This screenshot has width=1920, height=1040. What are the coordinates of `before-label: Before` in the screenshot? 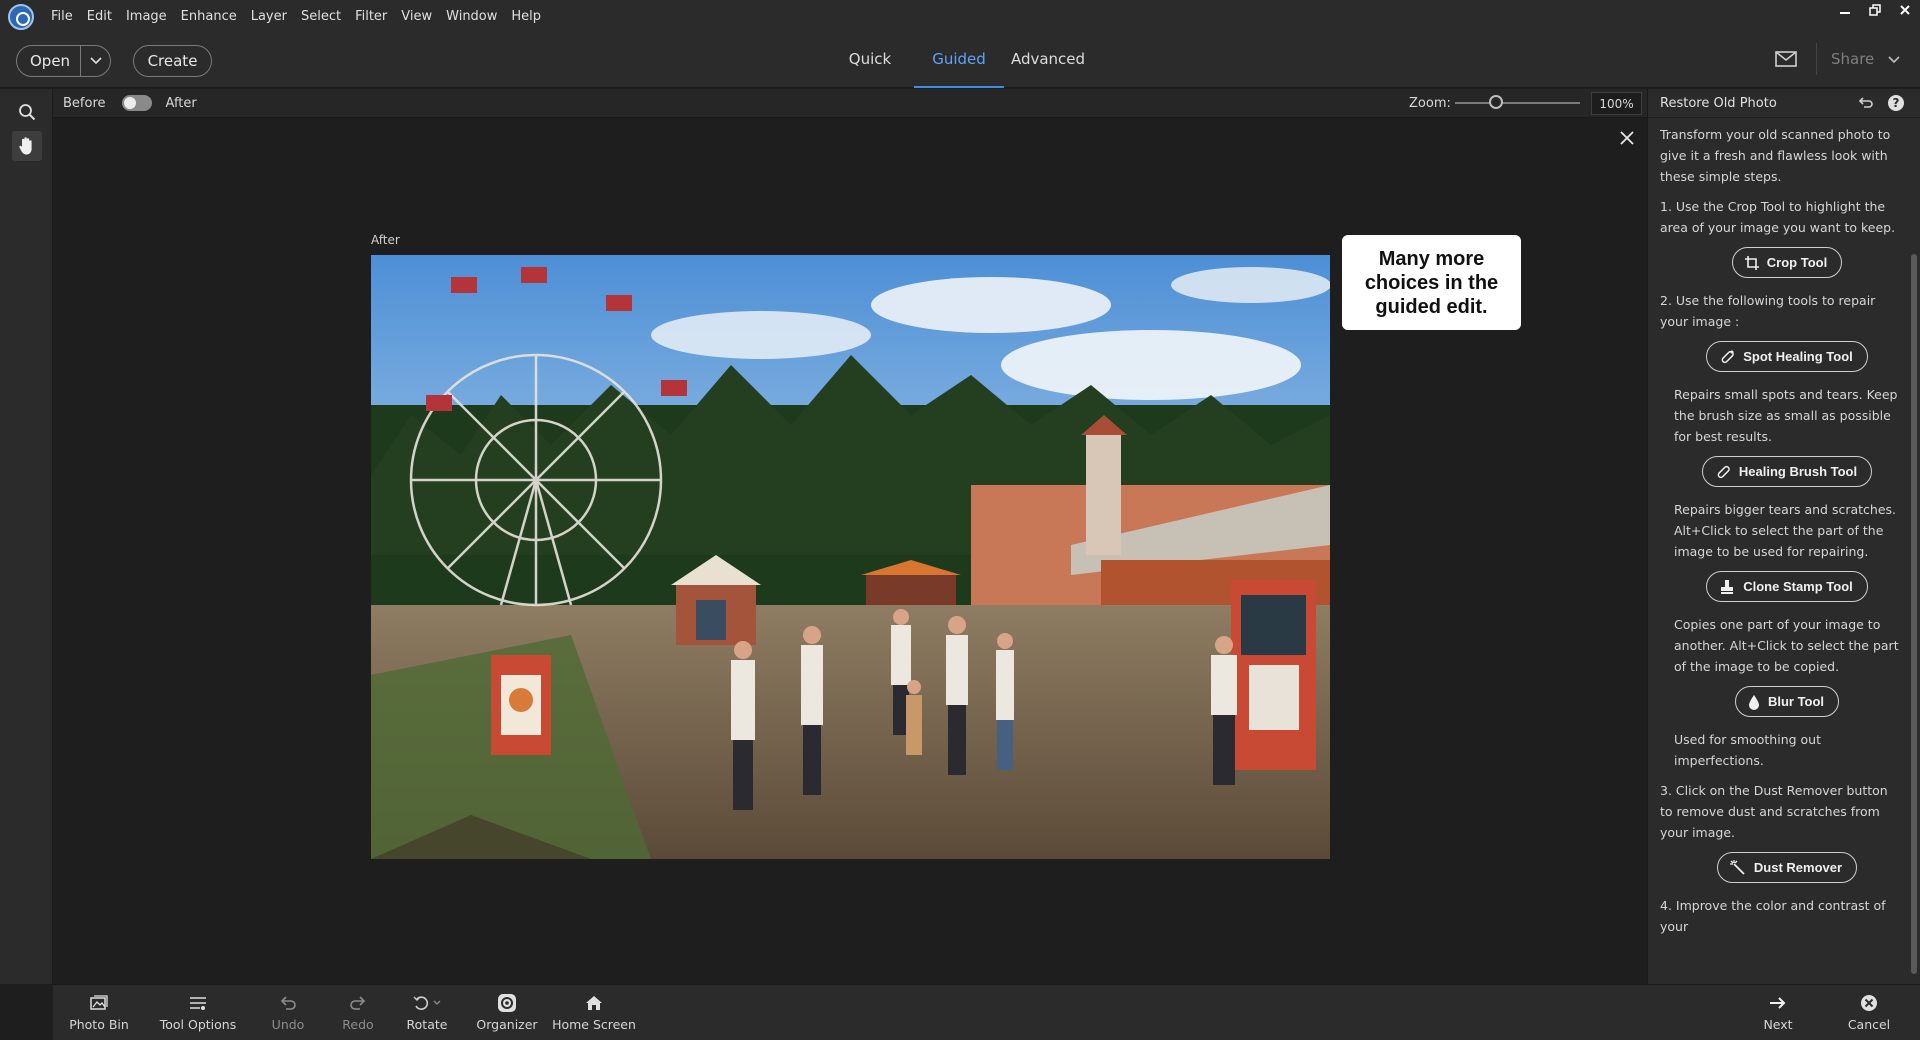 It's located at (84, 103).